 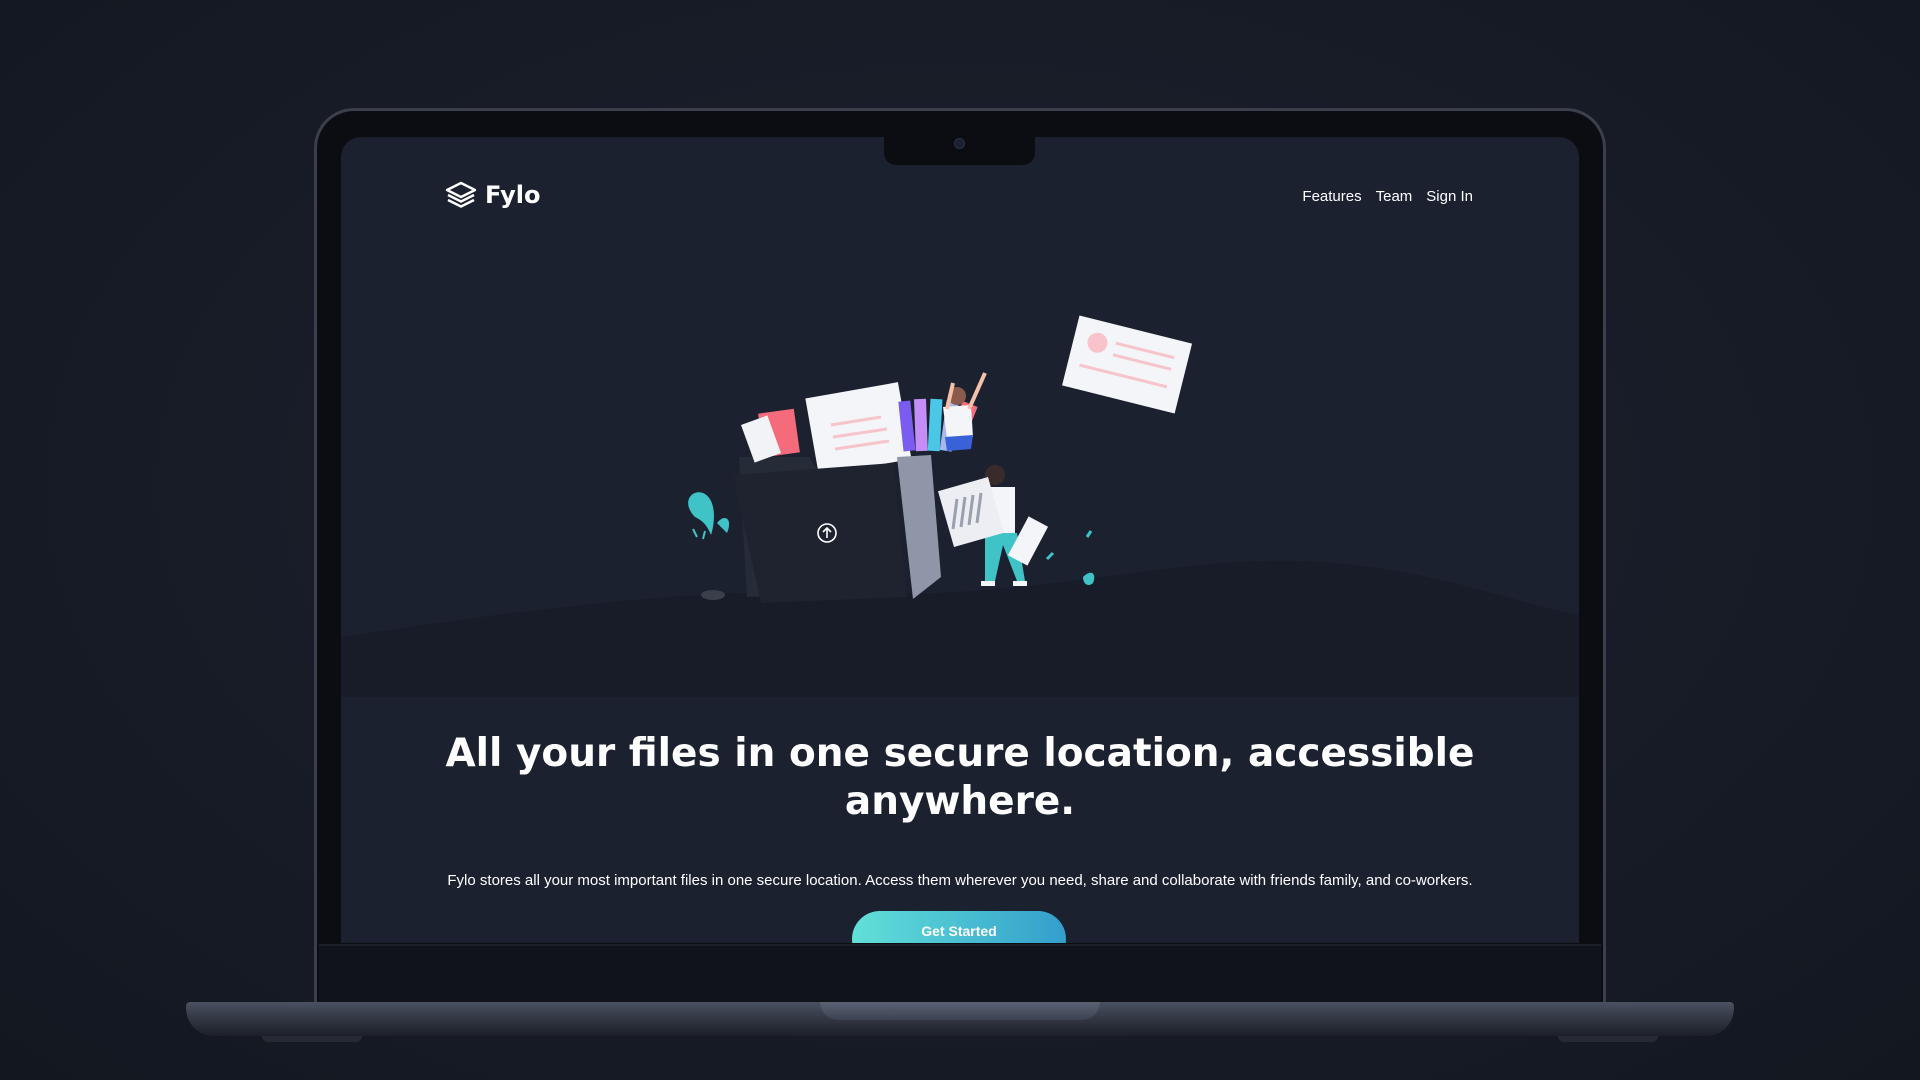 I want to click on screen-notch, so click(x=959, y=151).